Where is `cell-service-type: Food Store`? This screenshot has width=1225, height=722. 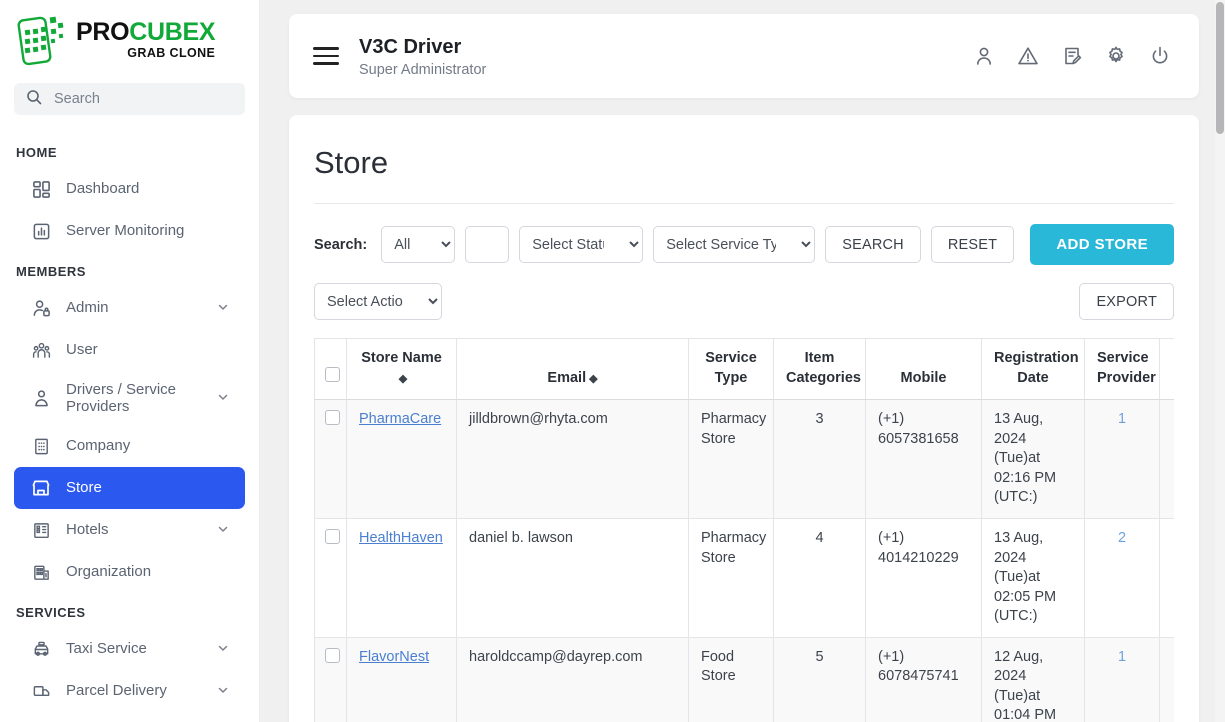
cell-service-type: Food Store is located at coordinates (731, 679).